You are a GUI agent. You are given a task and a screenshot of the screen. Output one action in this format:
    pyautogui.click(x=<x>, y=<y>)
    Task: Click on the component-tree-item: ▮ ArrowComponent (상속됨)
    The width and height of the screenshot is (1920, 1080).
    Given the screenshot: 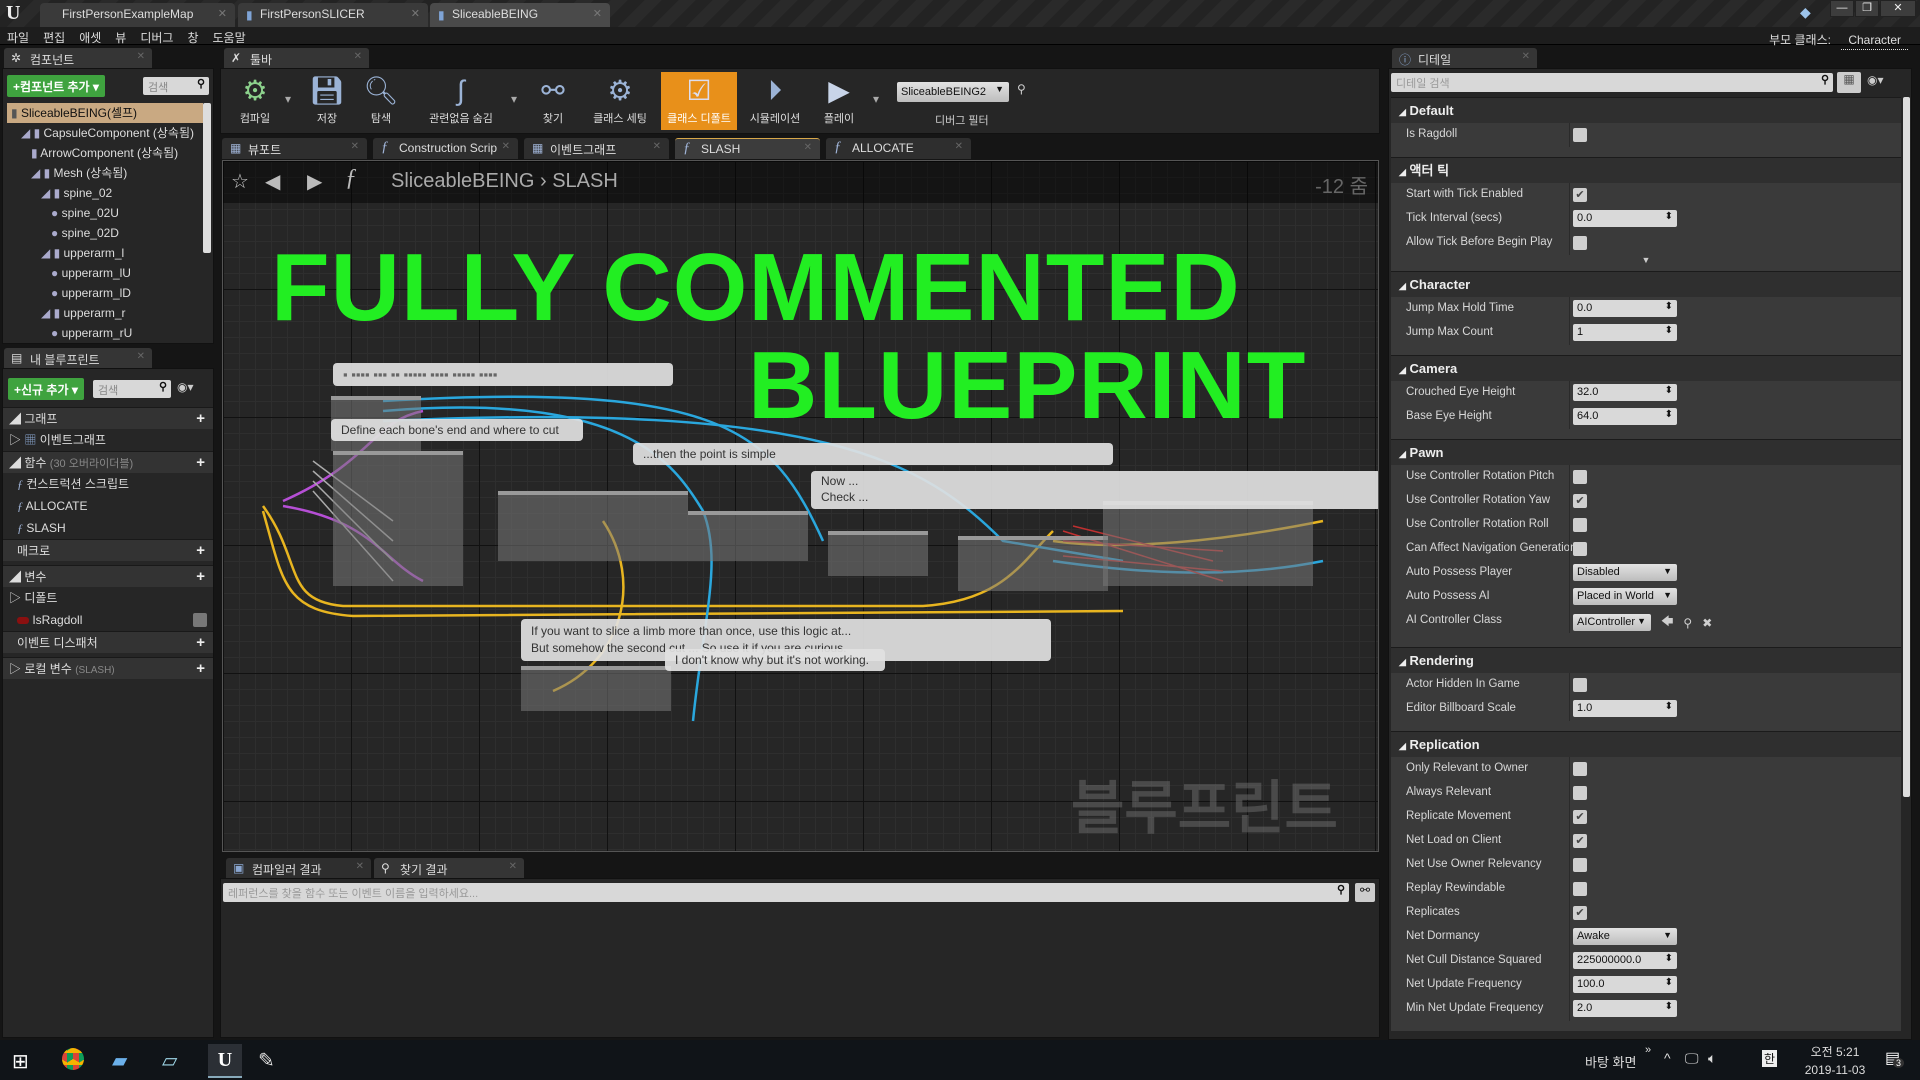 What is the action you would take?
    pyautogui.click(x=105, y=153)
    